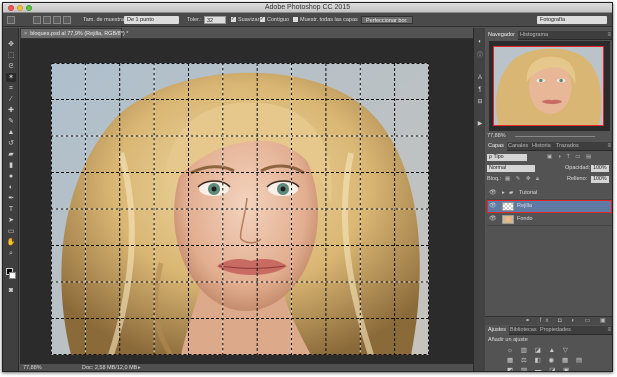 The image size is (617, 377). What do you see at coordinates (11, 20) in the screenshot?
I see `tool-preset-icon` at bounding box center [11, 20].